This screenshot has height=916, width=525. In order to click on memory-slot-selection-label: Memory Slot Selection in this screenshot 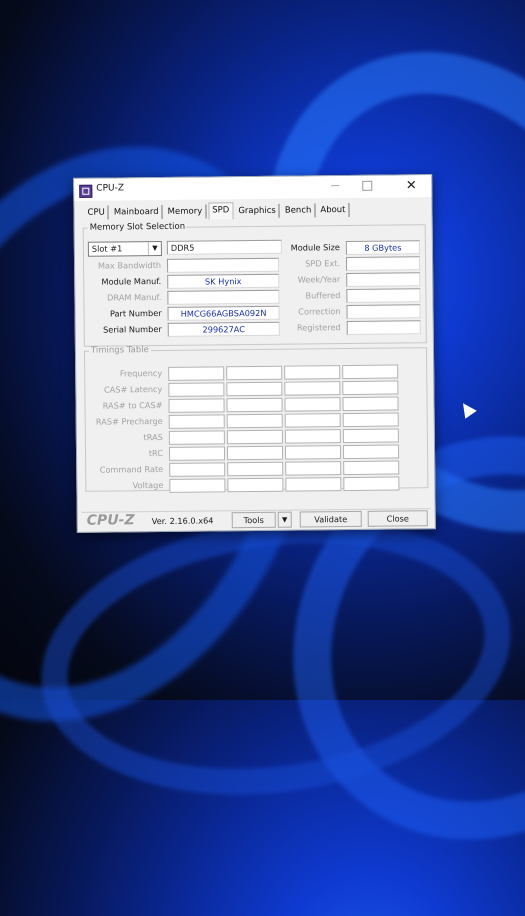, I will do `click(137, 227)`.